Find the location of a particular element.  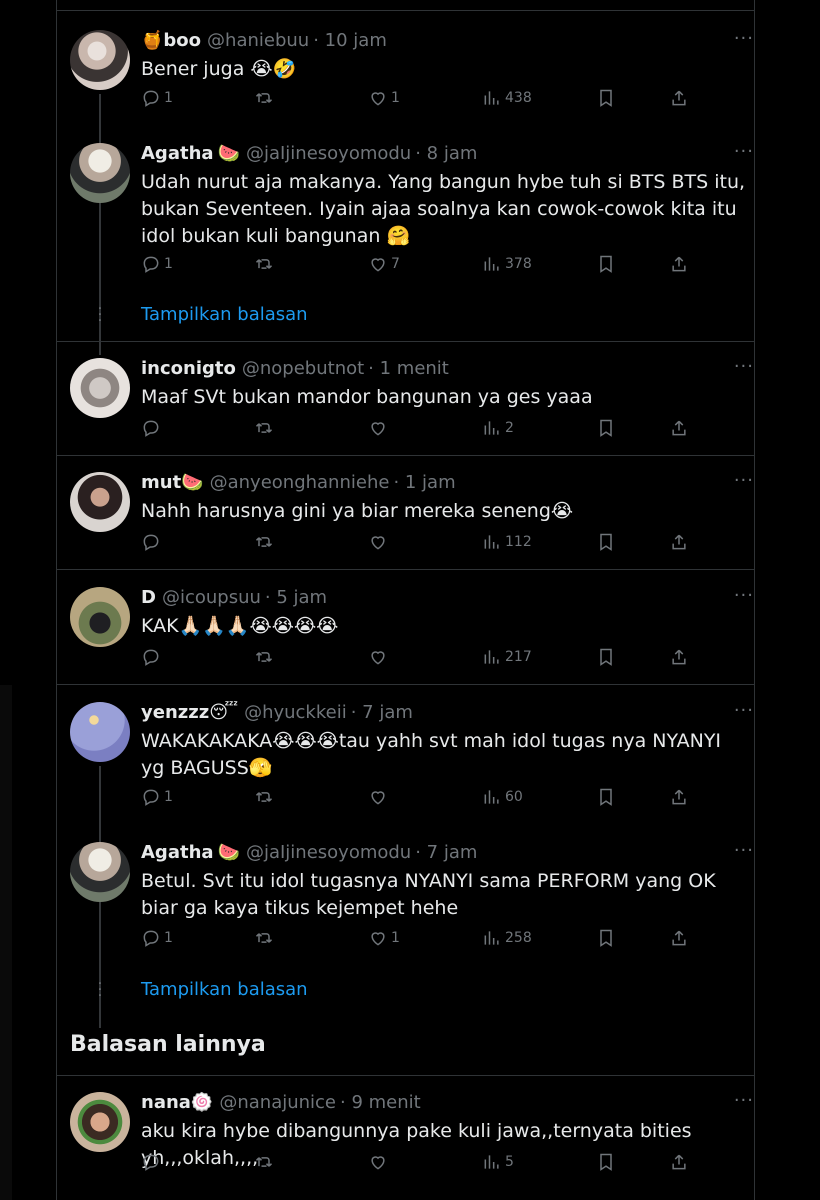

author-name: D is located at coordinates (148, 597).